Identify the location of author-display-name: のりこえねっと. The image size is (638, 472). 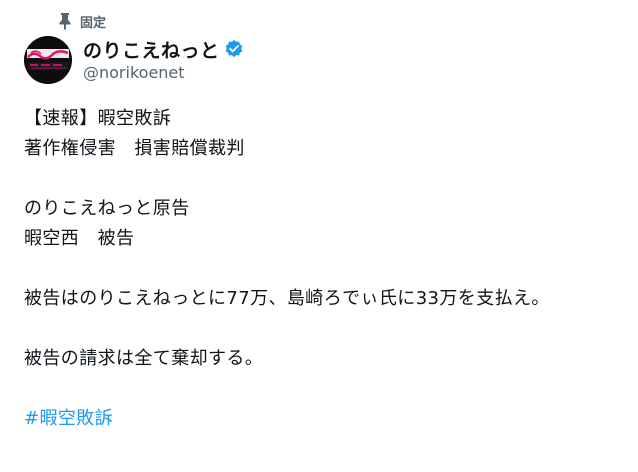
(151, 49).